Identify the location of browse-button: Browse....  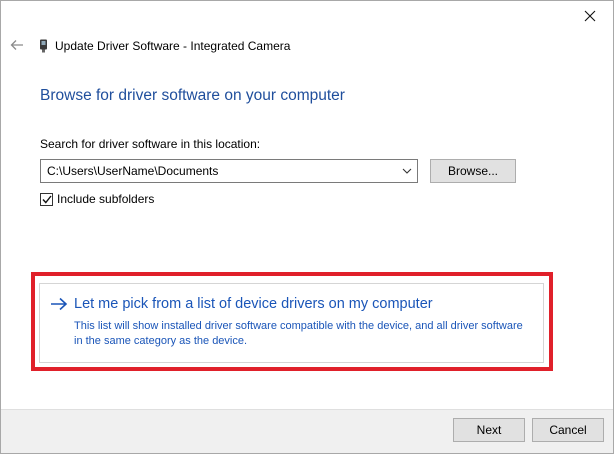
(473, 171).